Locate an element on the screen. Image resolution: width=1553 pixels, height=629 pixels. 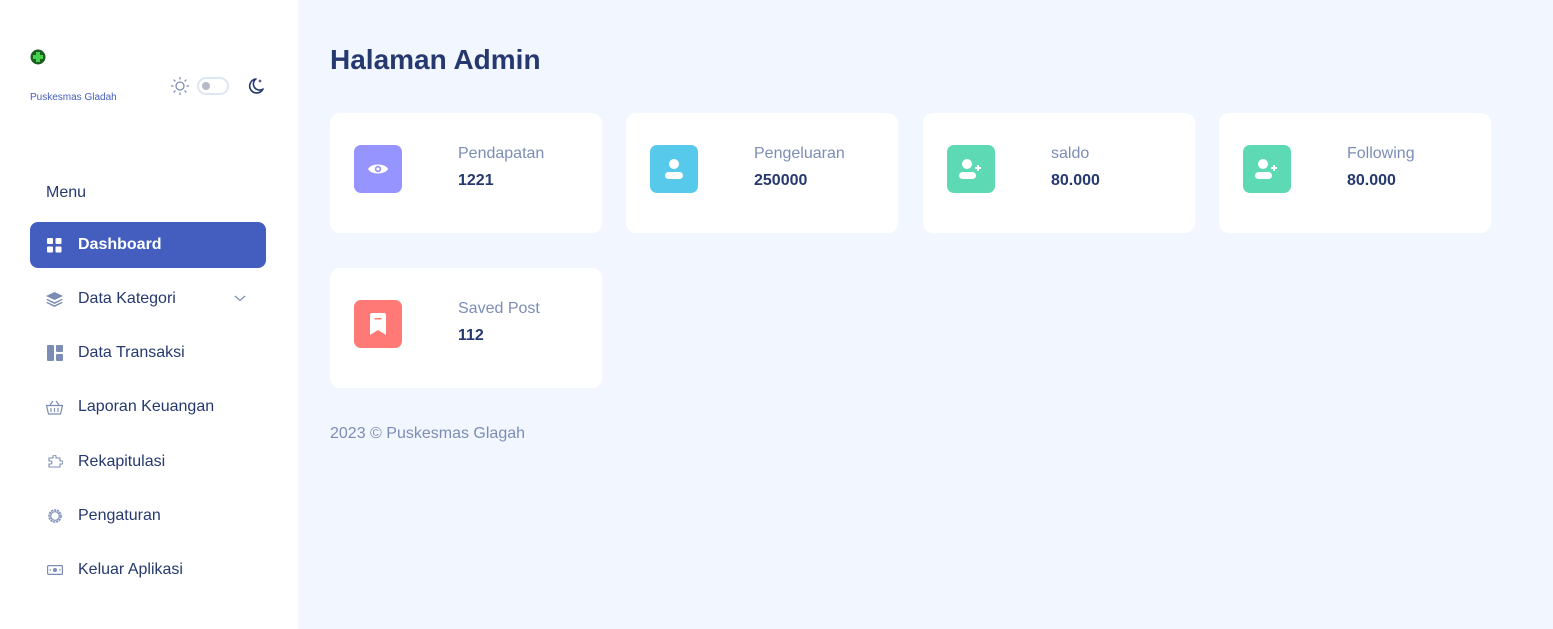
theme-toggle is located at coordinates (217, 86).